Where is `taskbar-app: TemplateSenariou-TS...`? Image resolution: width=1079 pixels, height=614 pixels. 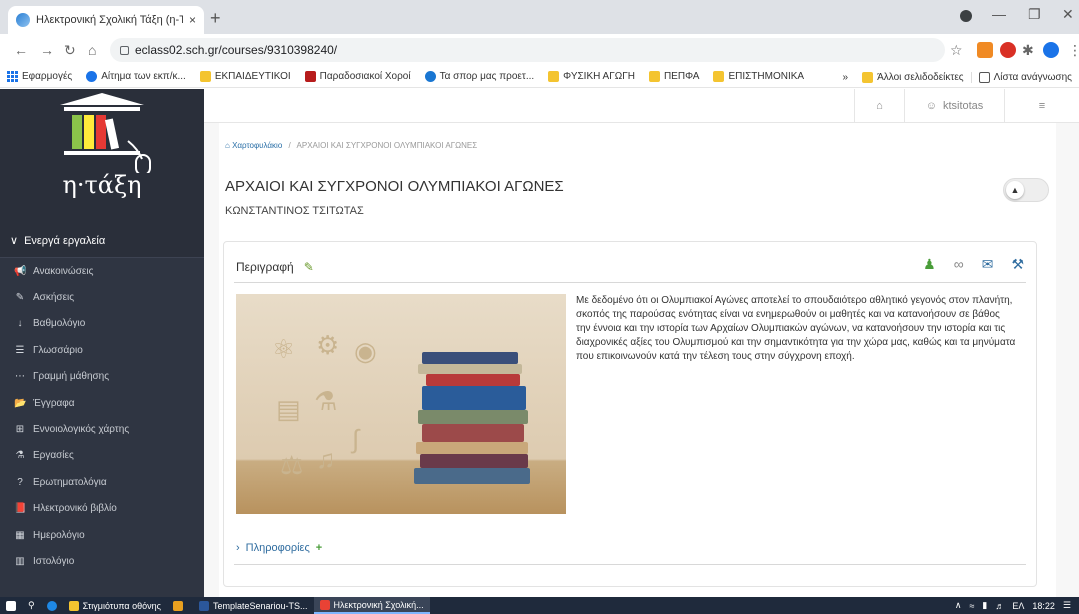
taskbar-app: TemplateSenariou-TS... is located at coordinates (253, 605).